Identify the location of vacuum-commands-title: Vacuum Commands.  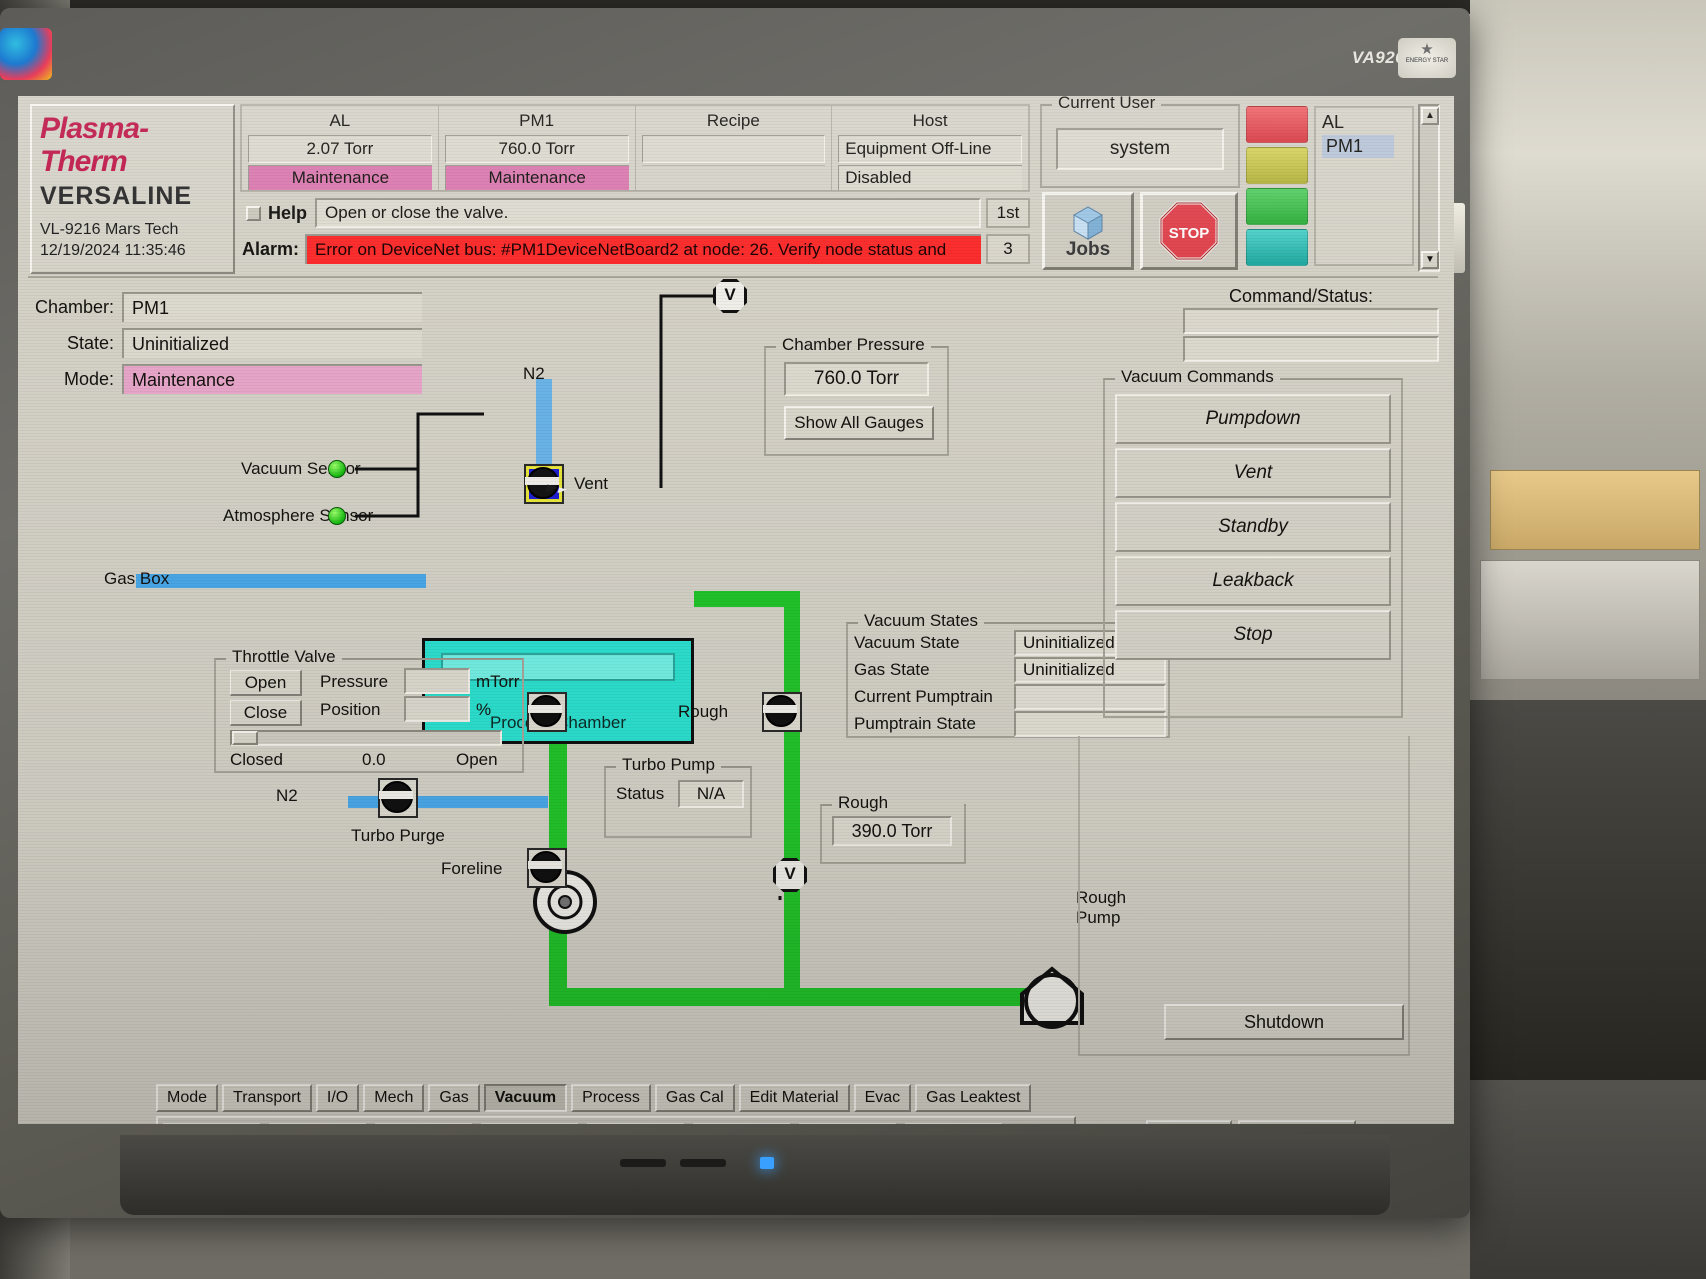
(1197, 377).